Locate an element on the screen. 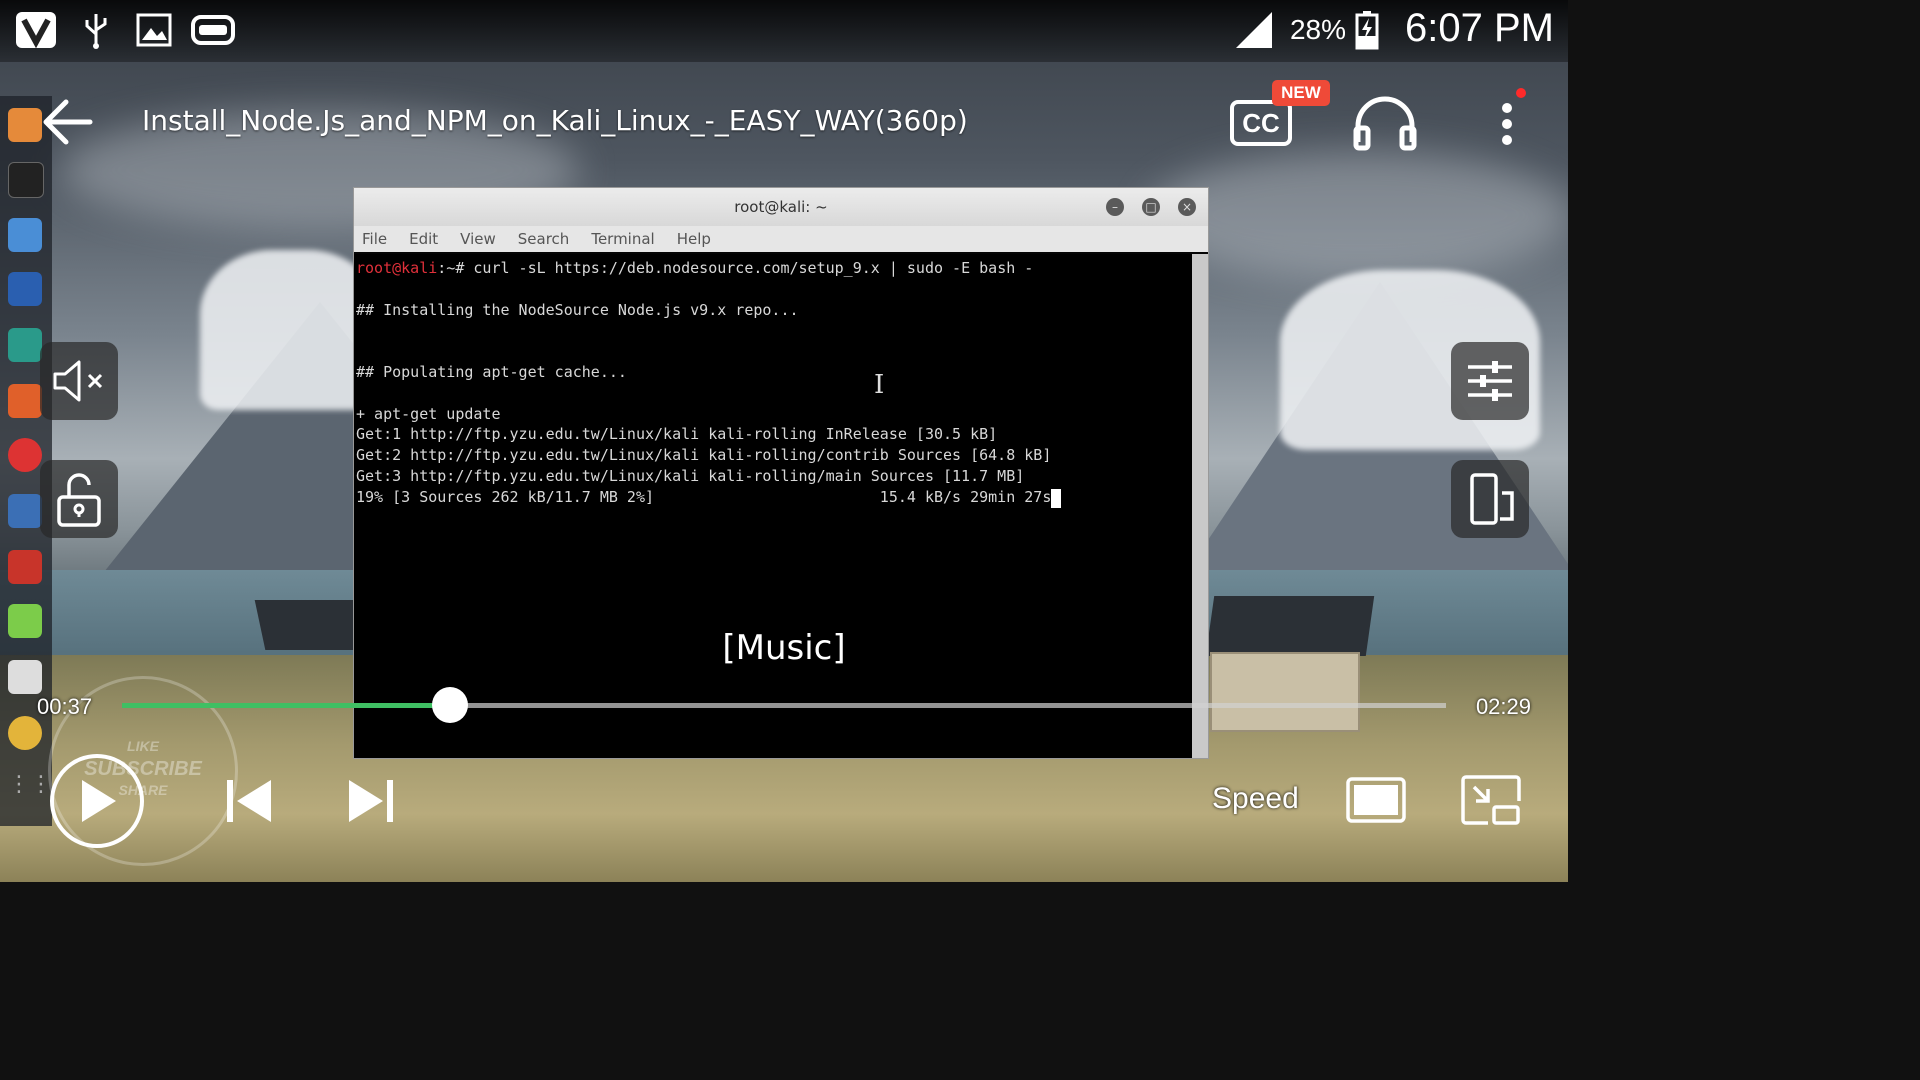  clock: 6:07 PM is located at coordinates (1479, 28).